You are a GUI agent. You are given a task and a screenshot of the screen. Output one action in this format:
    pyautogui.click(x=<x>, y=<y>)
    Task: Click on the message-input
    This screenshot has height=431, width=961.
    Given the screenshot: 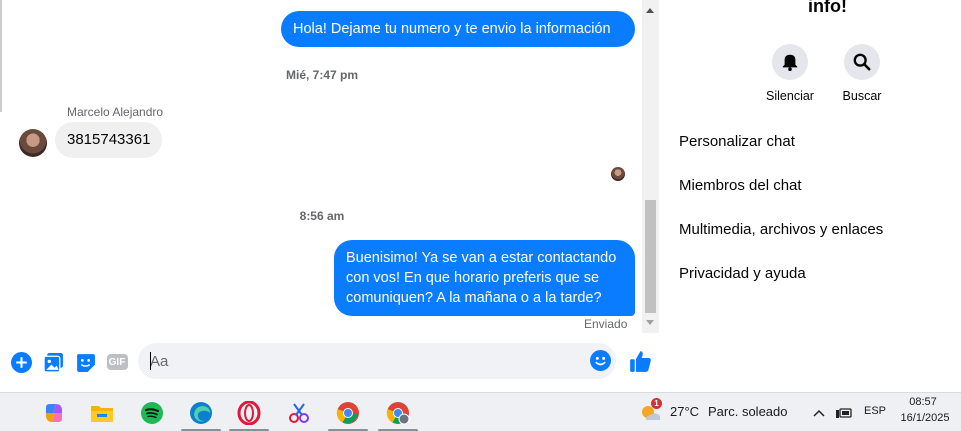 What is the action you would take?
    pyautogui.click(x=365, y=361)
    